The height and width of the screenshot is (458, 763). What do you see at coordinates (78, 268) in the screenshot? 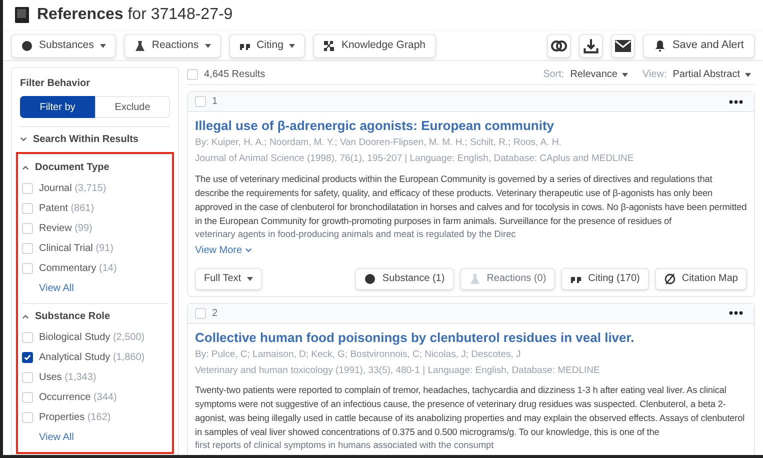
I see `filter-option: Commentary (14)` at bounding box center [78, 268].